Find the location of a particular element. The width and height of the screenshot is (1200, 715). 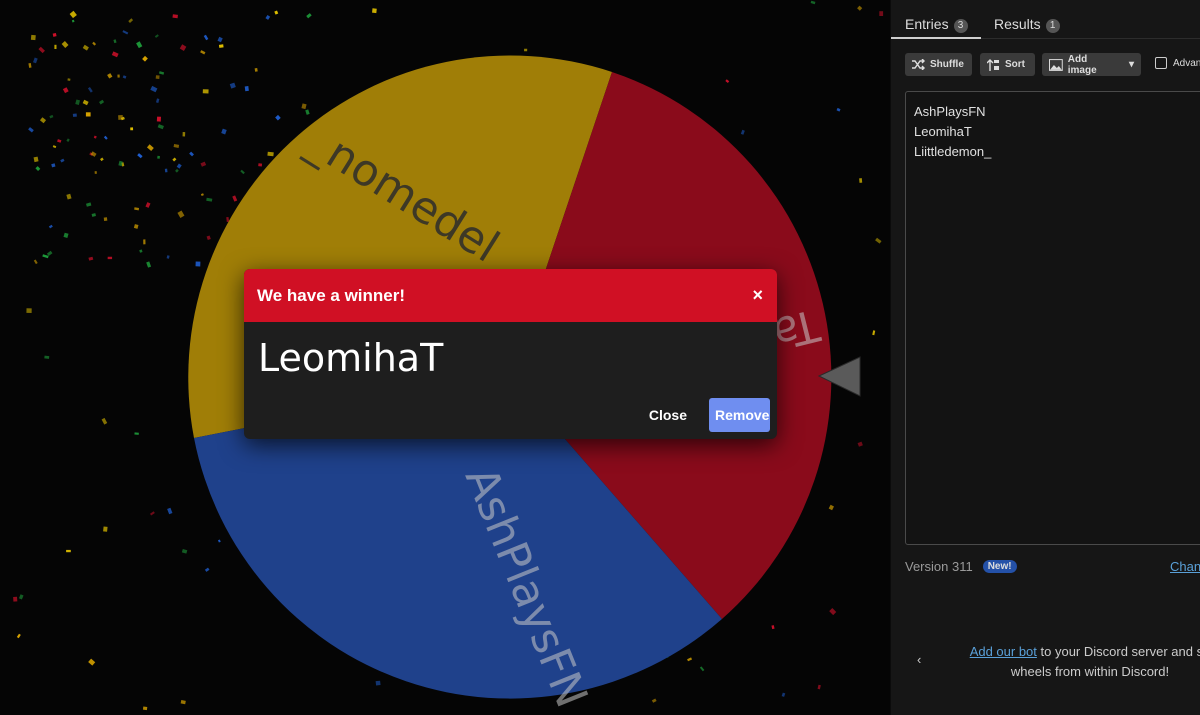

tab-bar: Entries 3 Results 1 is located at coordinates (1045, 19).